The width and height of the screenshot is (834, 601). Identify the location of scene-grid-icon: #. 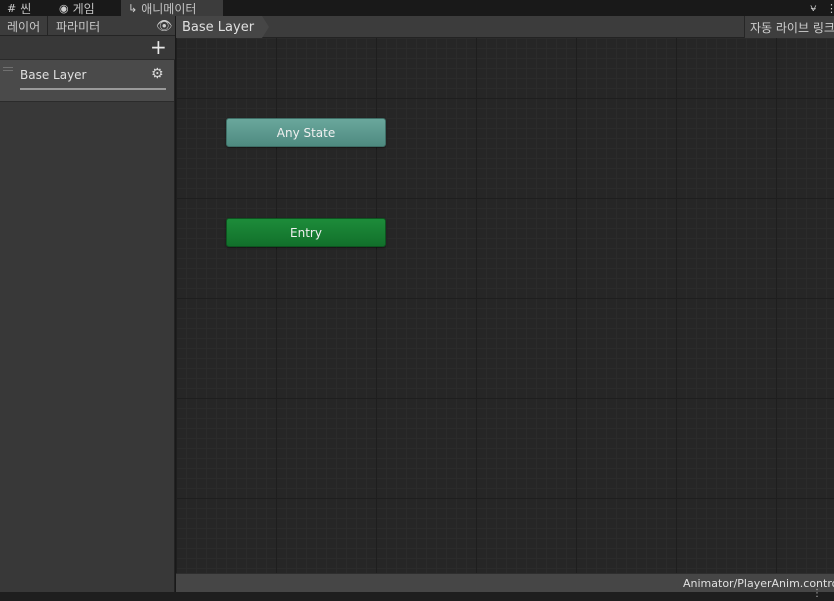
(12, 8).